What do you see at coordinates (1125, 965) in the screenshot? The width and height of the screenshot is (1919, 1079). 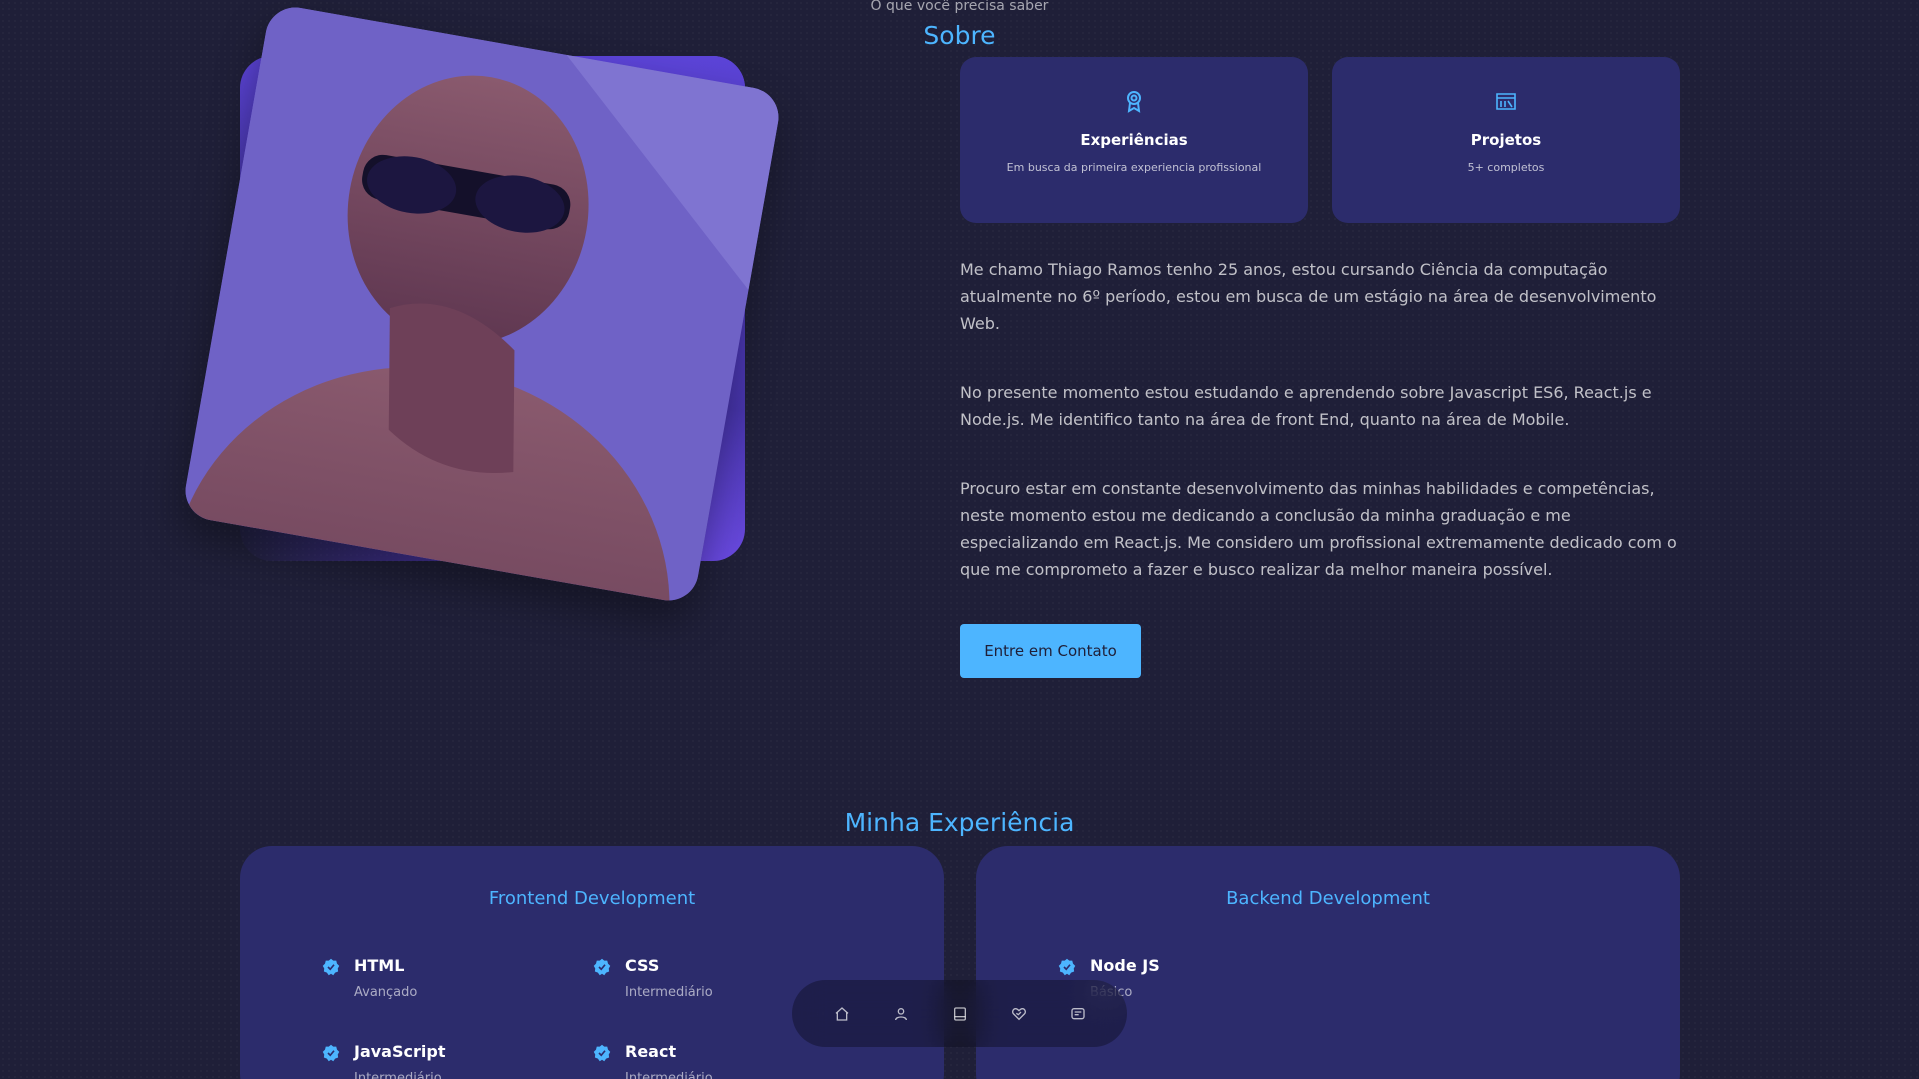 I see `skill-name: Node JS` at bounding box center [1125, 965].